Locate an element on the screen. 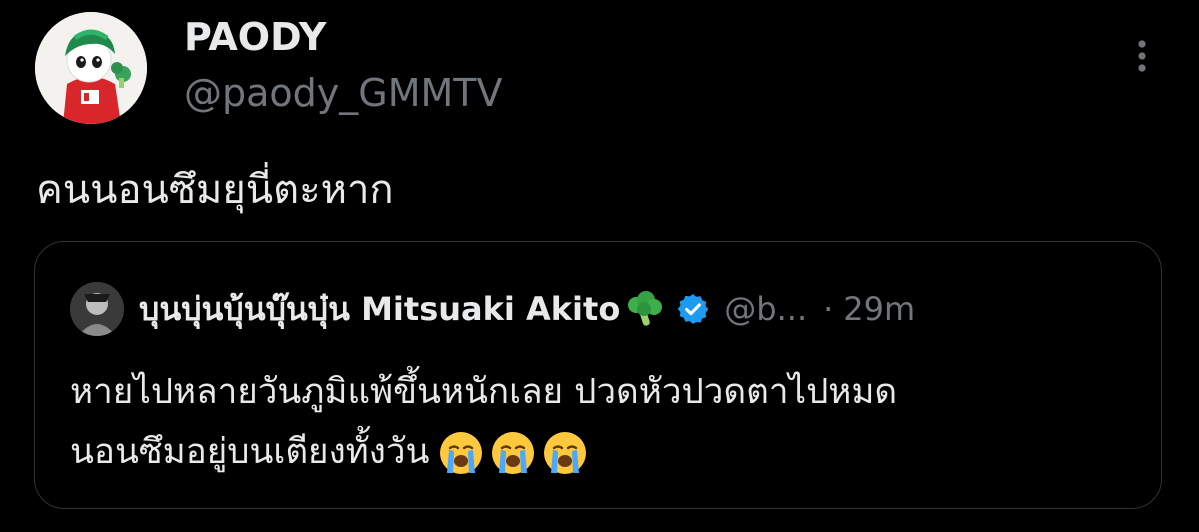 The height and width of the screenshot is (532, 1199). avatar is located at coordinates (91, 68).